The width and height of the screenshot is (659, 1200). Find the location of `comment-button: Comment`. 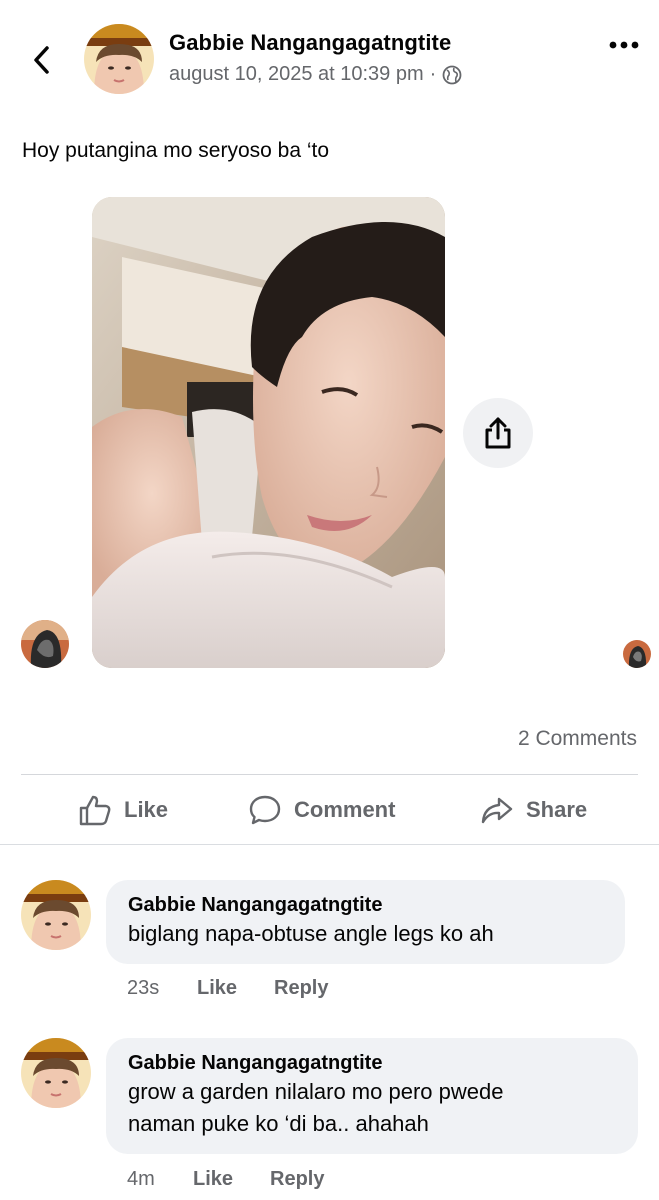

comment-button: Comment is located at coordinates (321, 810).